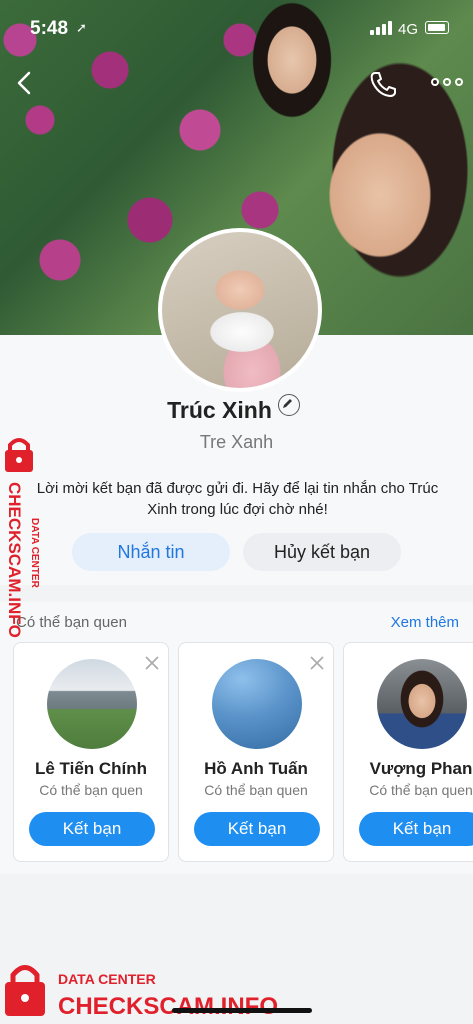 The height and width of the screenshot is (1024, 473). What do you see at coordinates (141, 992) in the screenshot?
I see `watermark-bottom: DATA CENTER CHECKSCAM.INFO` at bounding box center [141, 992].